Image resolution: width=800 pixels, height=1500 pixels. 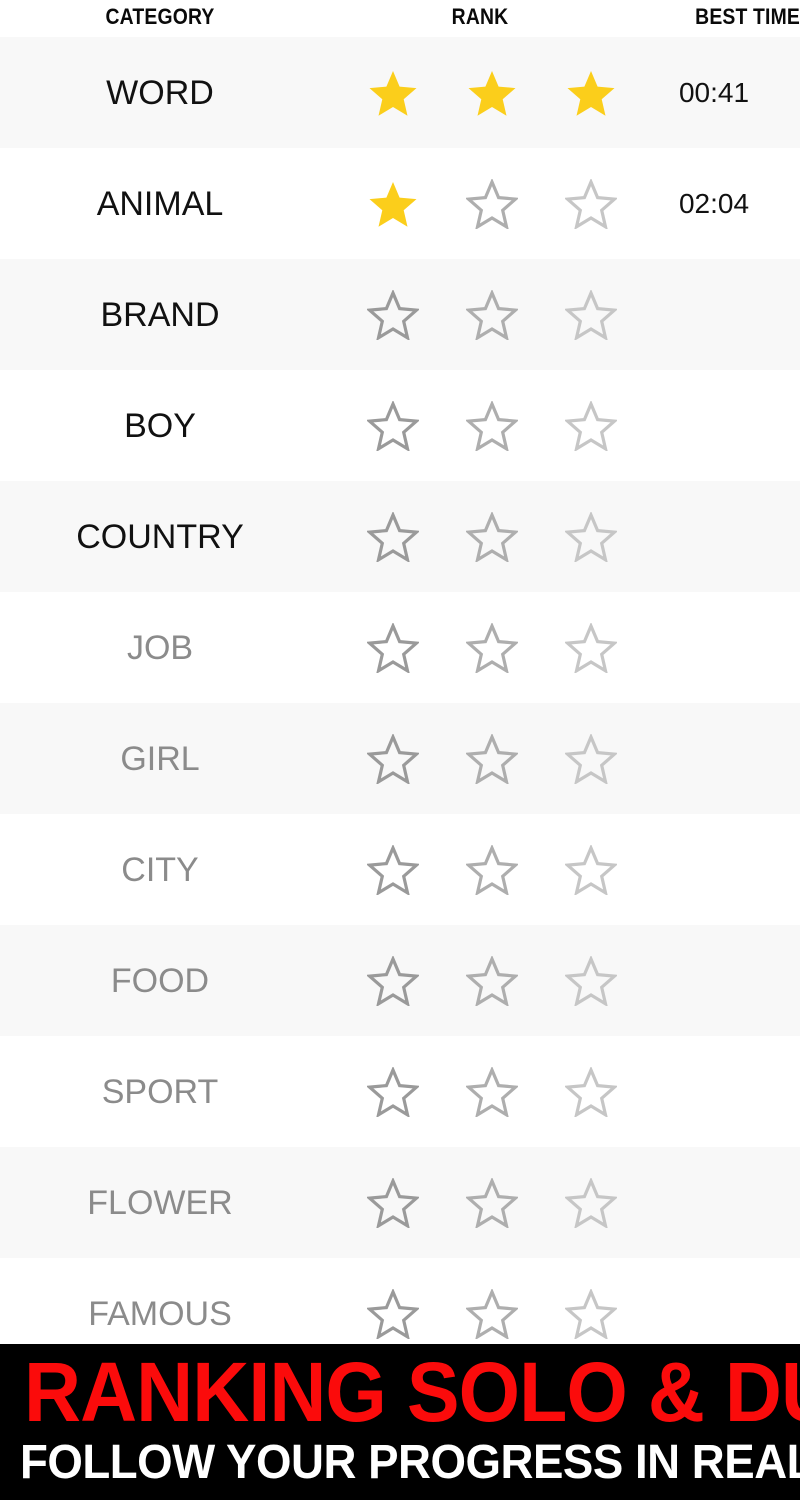 I want to click on banner-headline: RANKING SOLO & DUO, so click(x=412, y=1392).